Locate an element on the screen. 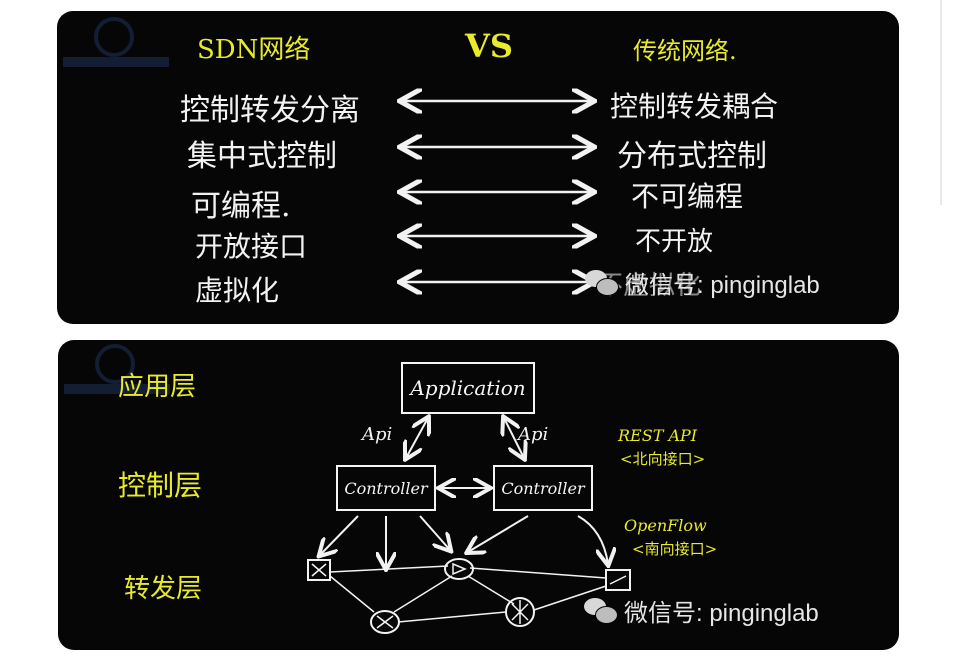 The image size is (965, 660). api-arrow-left is located at coordinates (417, 438).